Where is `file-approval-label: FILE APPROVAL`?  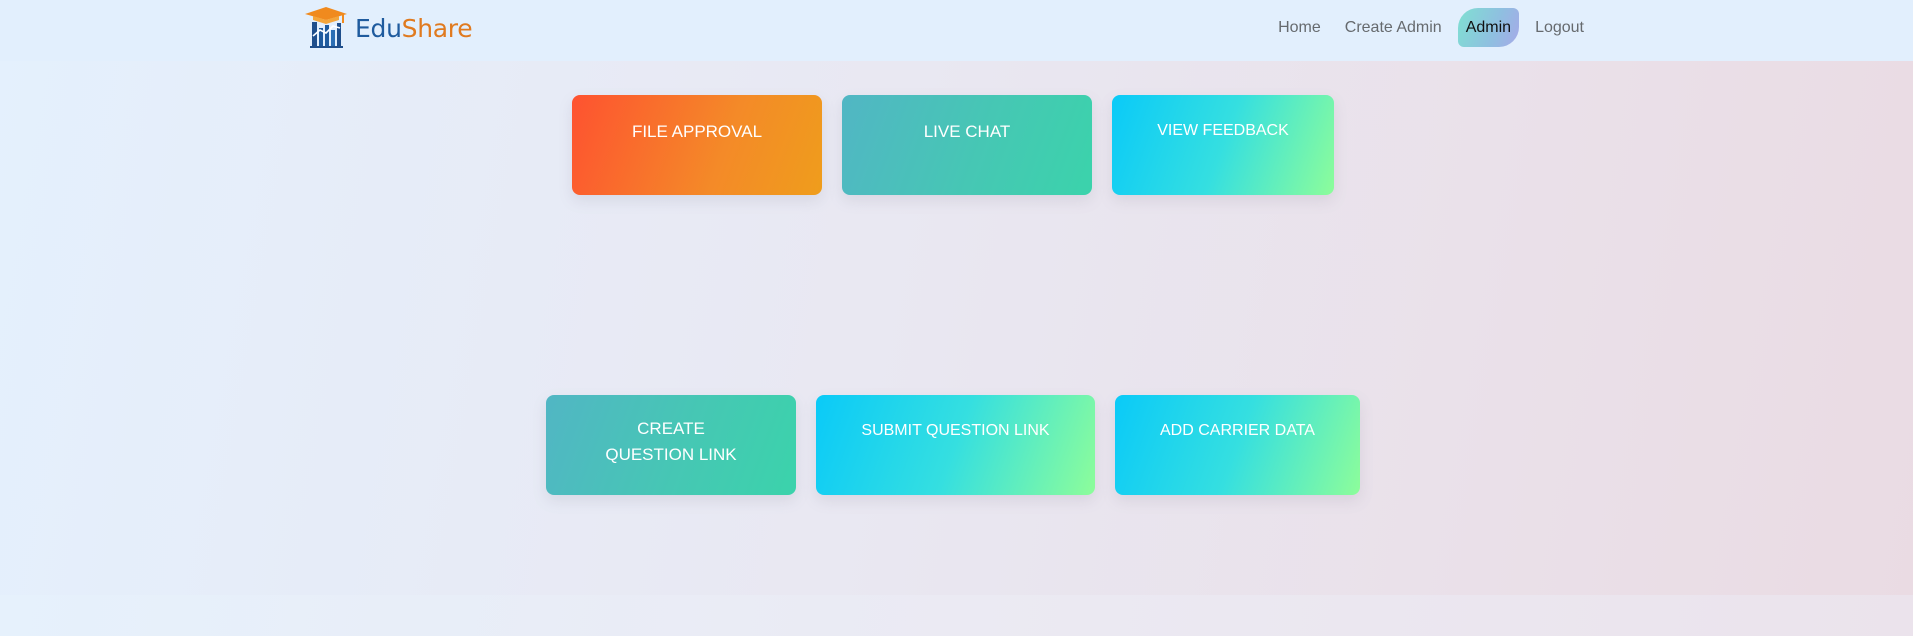
file-approval-label: FILE APPROVAL is located at coordinates (697, 131).